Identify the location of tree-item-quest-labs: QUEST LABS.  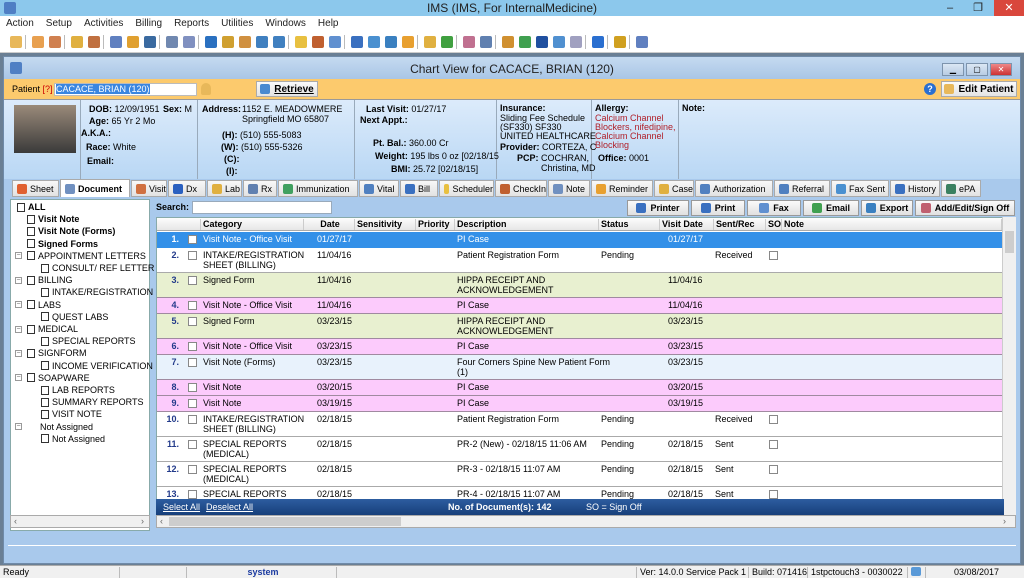
(74, 317).